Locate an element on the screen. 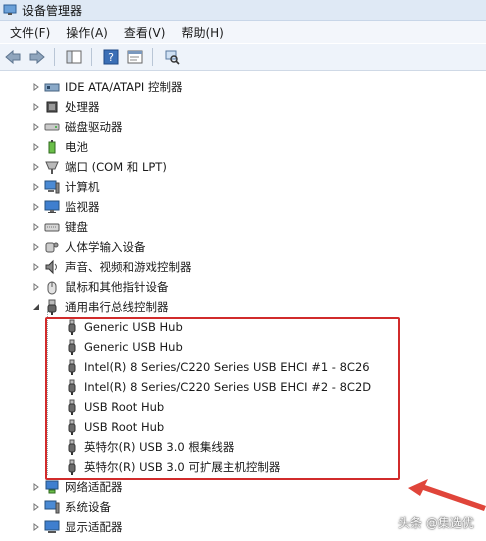 The height and width of the screenshot is (541, 486). tree-item-processor: 处理器 is located at coordinates (115, 107).